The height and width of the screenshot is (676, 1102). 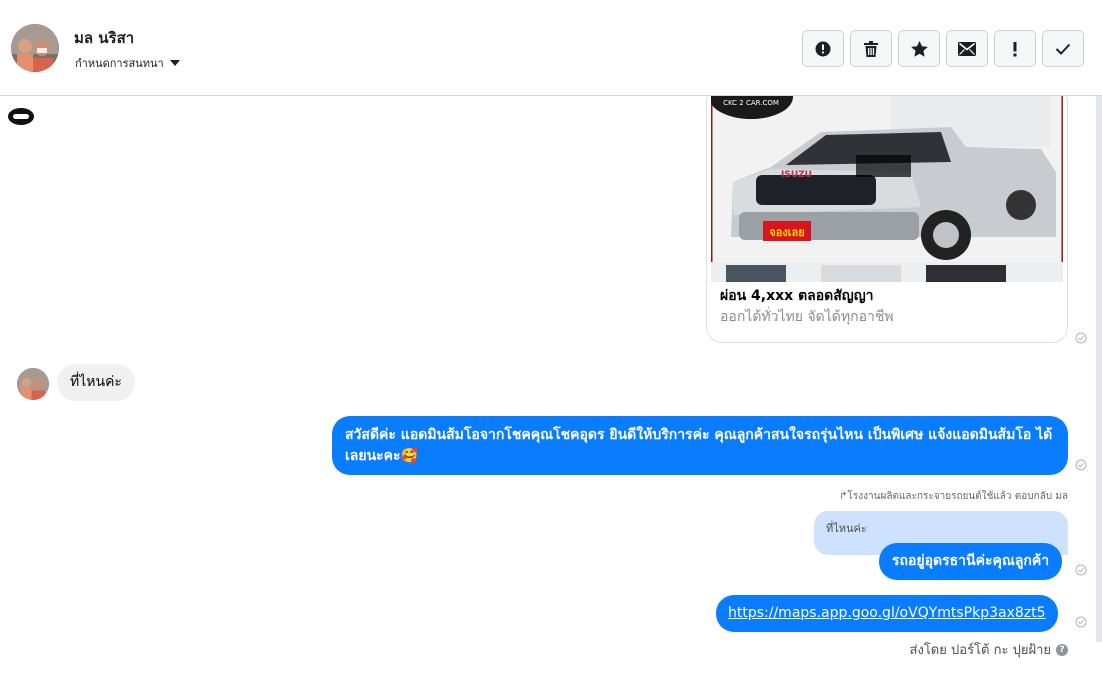 I want to click on trash-icon, so click(x=871, y=48).